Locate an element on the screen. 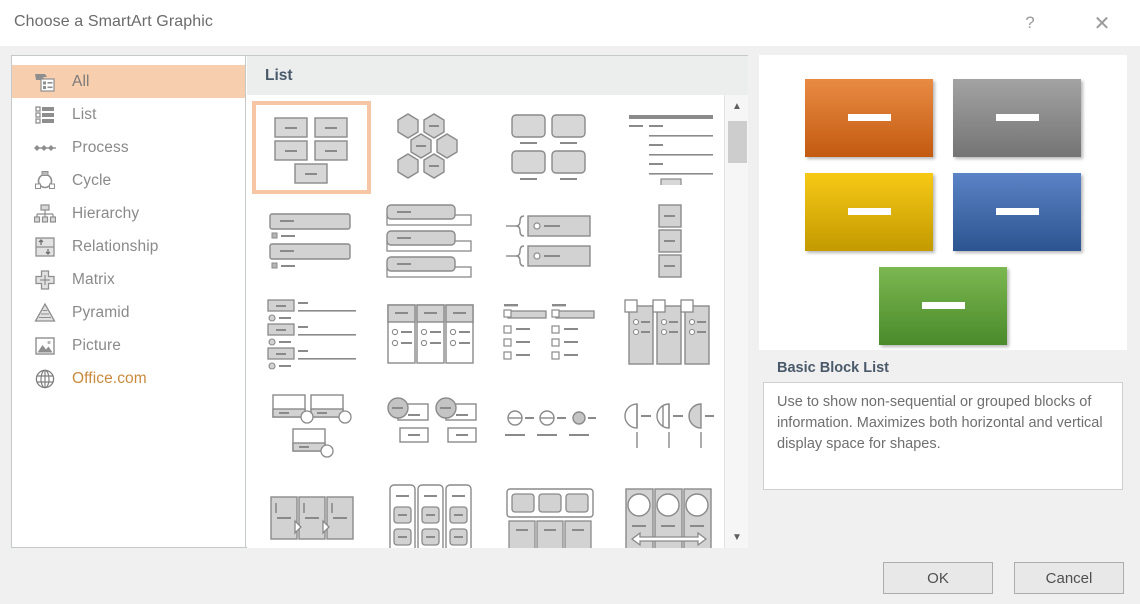  thumbnail-vertical-chevron-list is located at coordinates (666, 240).